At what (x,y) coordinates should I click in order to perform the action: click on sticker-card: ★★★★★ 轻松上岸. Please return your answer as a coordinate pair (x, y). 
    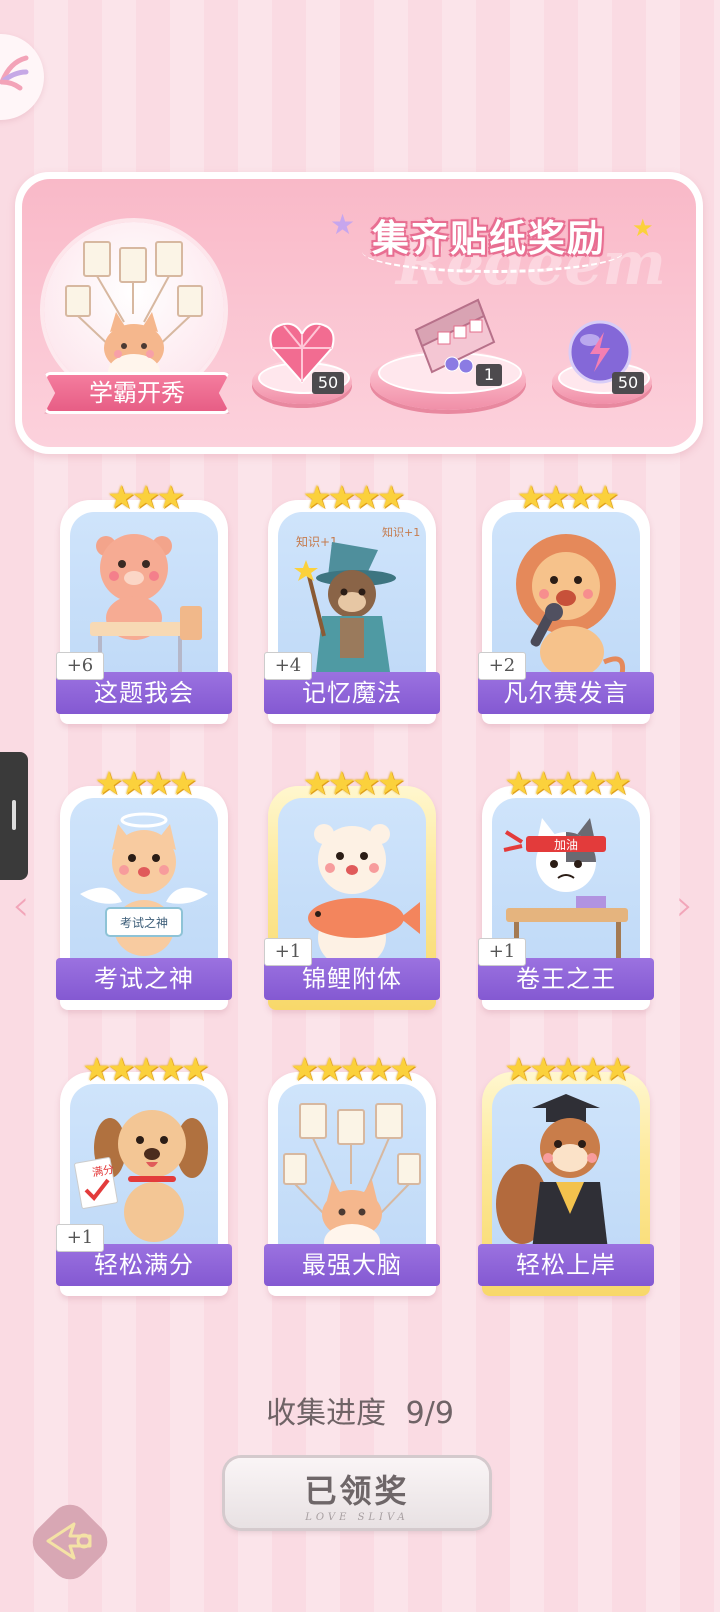
    Looking at the image, I should click on (566, 1173).